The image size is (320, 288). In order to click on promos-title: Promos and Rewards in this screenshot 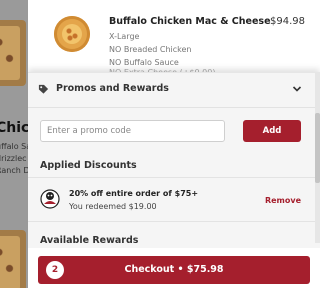, I will do `click(112, 88)`.